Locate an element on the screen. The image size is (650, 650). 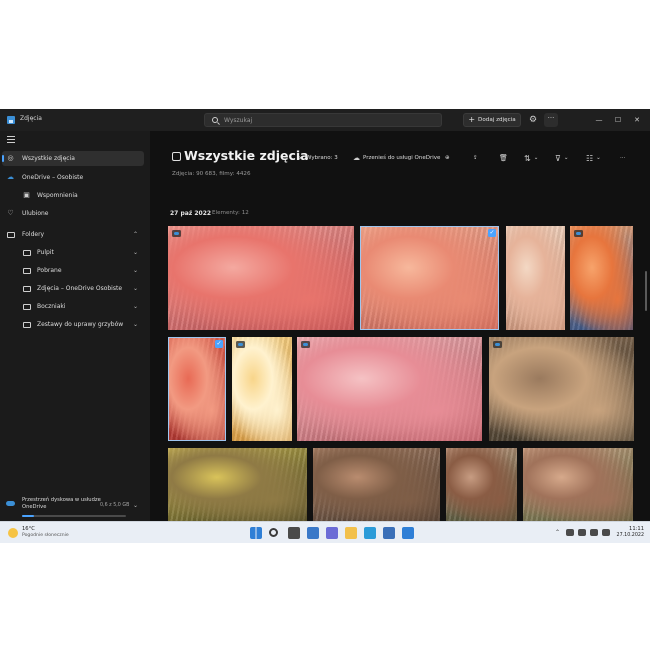
search-placeholder: Wyszukaj is located at coordinates (238, 120).